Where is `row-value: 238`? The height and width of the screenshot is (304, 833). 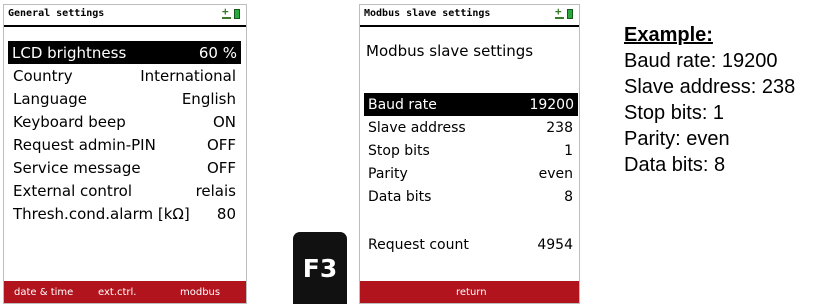 row-value: 238 is located at coordinates (559, 127).